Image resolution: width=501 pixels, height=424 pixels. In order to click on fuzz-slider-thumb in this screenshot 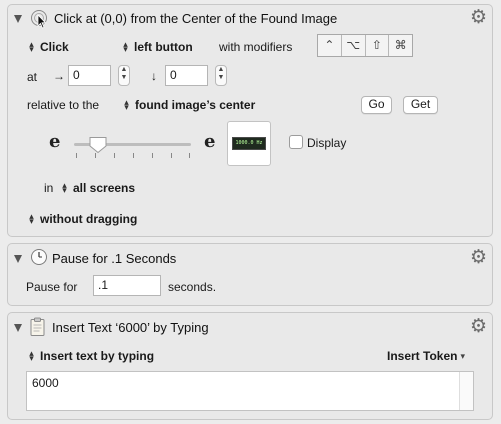, I will do `click(98, 145)`.